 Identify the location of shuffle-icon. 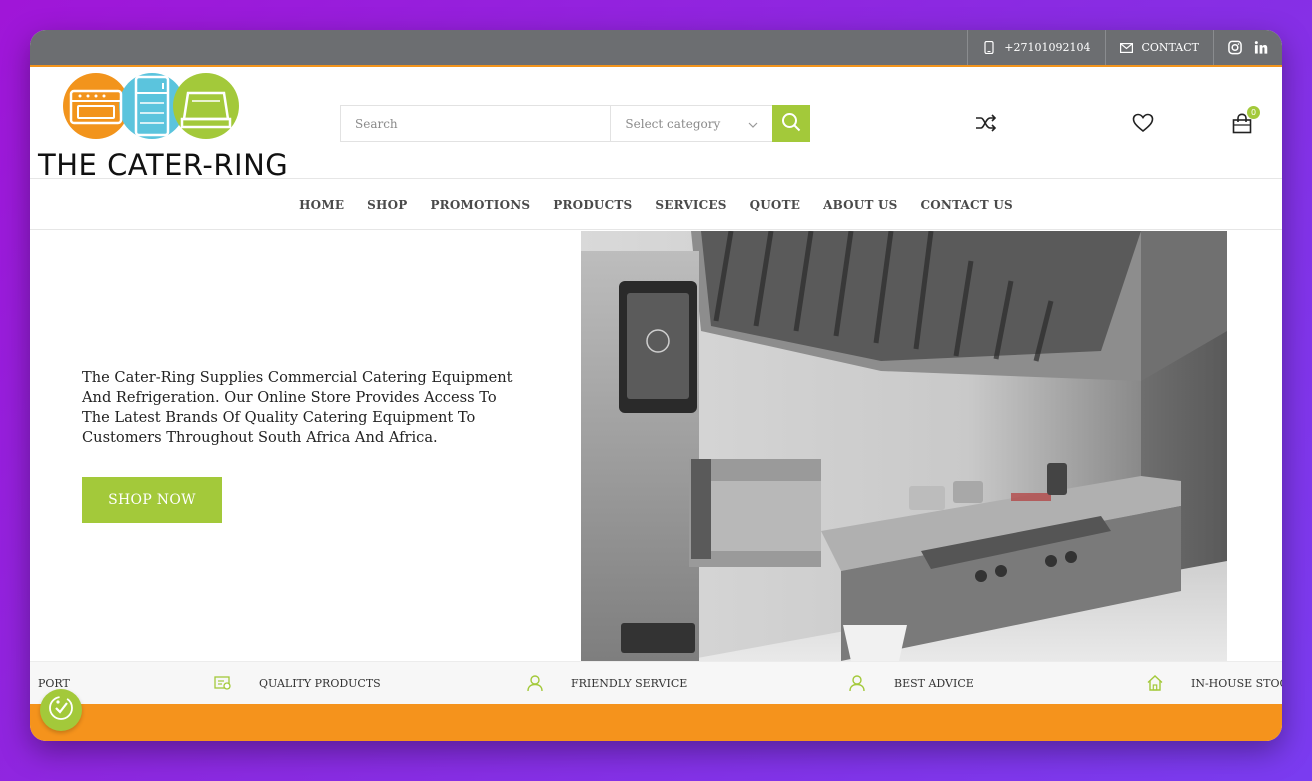
(986, 125).